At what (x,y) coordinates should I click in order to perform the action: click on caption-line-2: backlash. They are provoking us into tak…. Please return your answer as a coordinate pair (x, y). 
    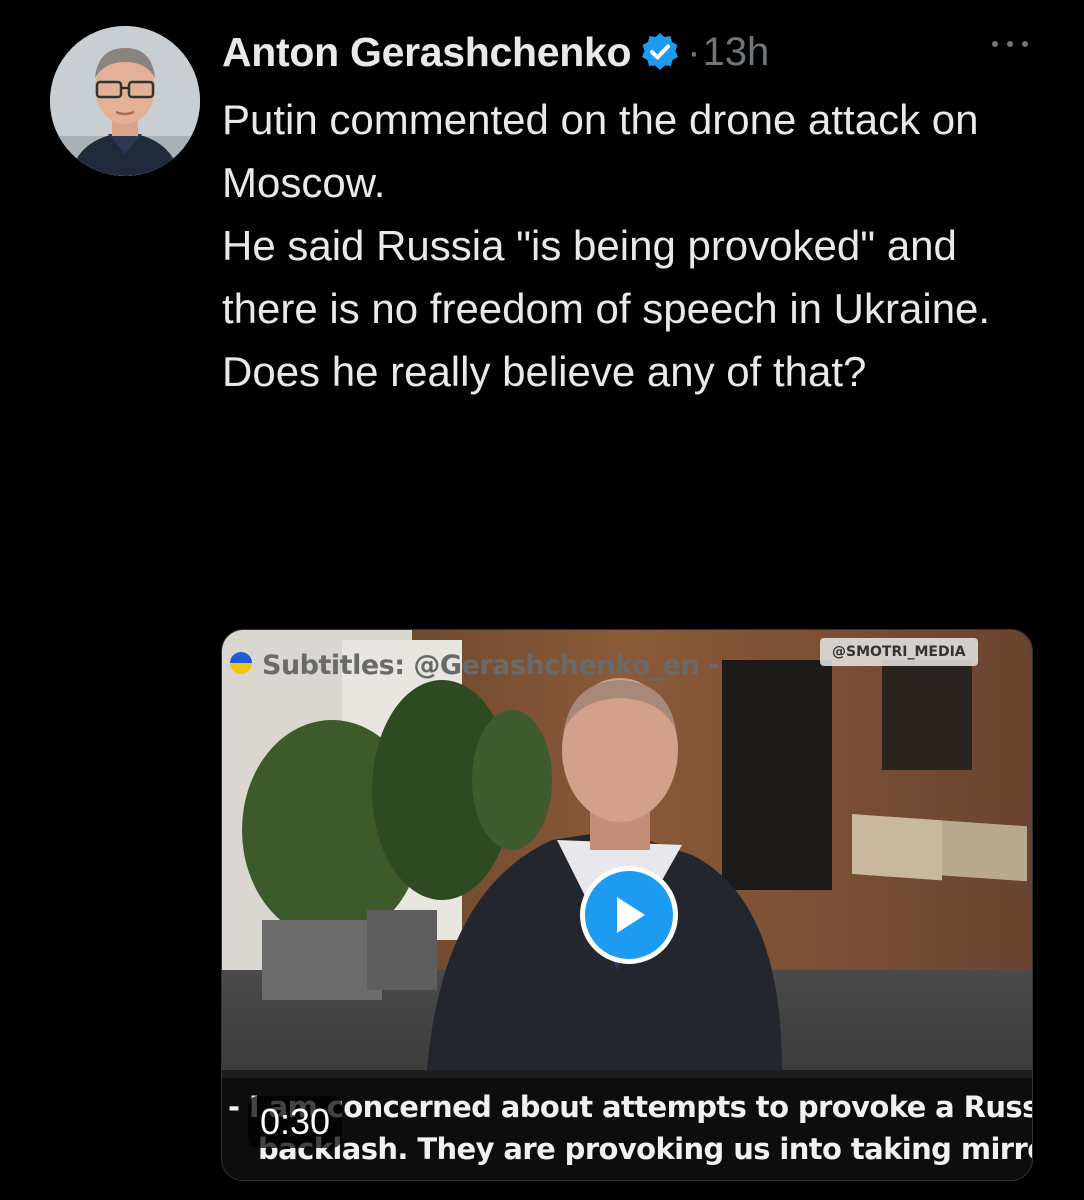
    Looking at the image, I should click on (645, 1149).